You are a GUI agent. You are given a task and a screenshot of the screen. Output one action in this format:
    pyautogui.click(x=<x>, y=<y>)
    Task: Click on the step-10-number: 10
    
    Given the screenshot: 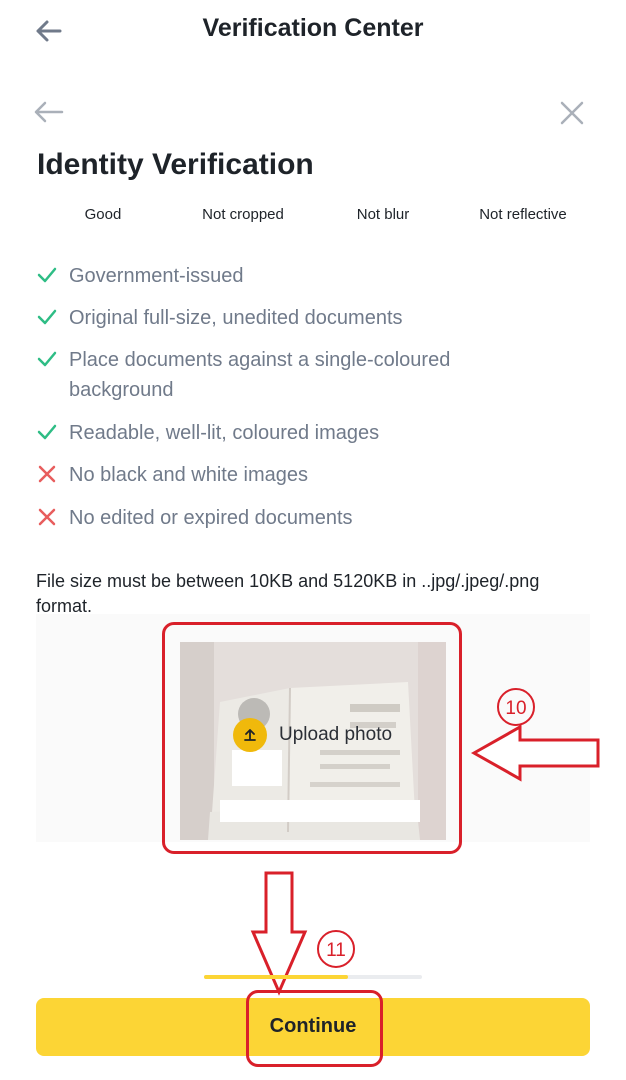 What is the action you would take?
    pyautogui.click(x=515, y=708)
    